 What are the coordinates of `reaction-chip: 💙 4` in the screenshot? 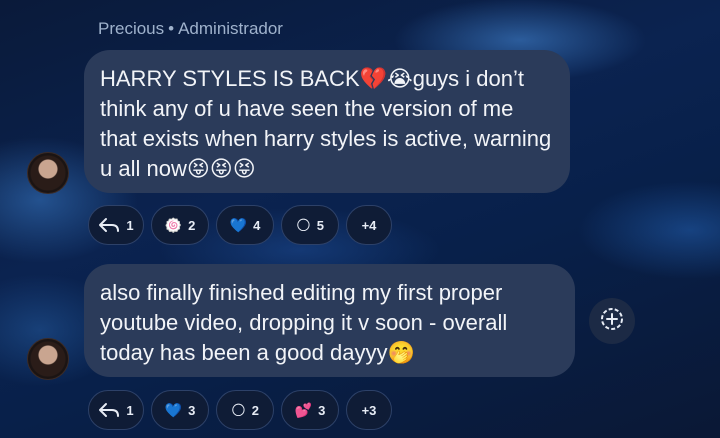 It's located at (245, 225).